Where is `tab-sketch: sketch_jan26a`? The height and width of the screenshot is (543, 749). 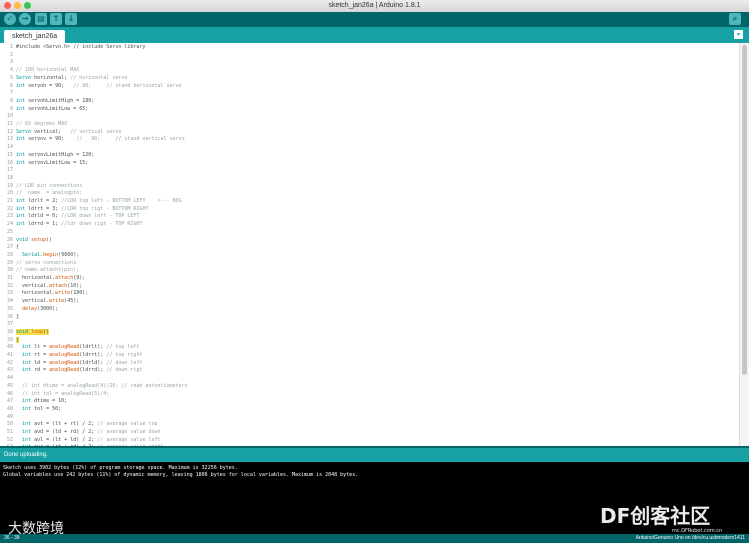 tab-sketch: sketch_jan26a is located at coordinates (35, 36).